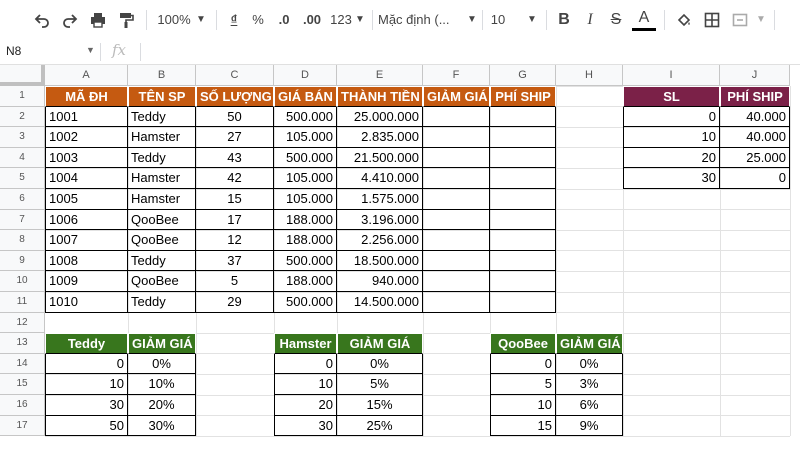 This screenshot has height=450, width=800. Describe the element at coordinates (235, 199) in the screenshot. I see `orders-cell: 15` at that location.